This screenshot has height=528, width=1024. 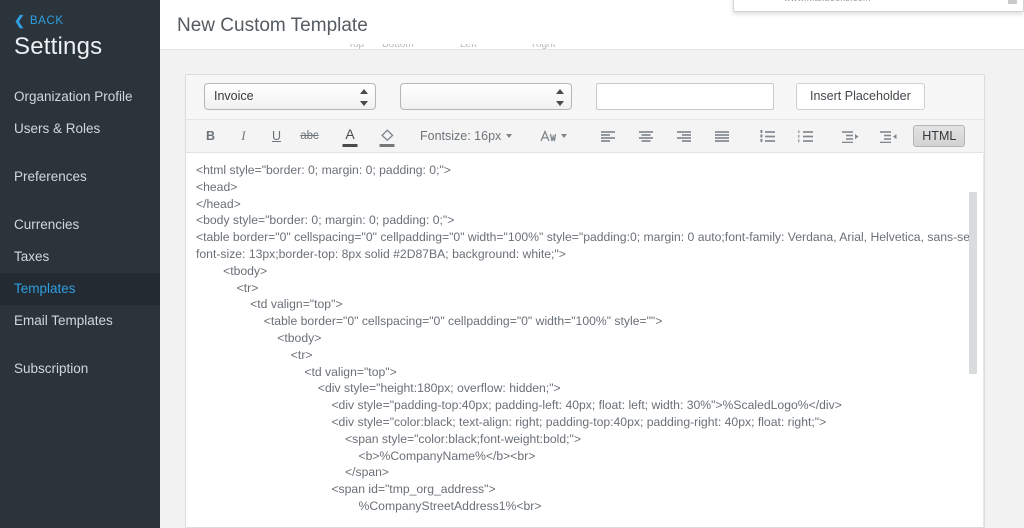 I want to click on template-variant-select, so click(x=486, y=96).